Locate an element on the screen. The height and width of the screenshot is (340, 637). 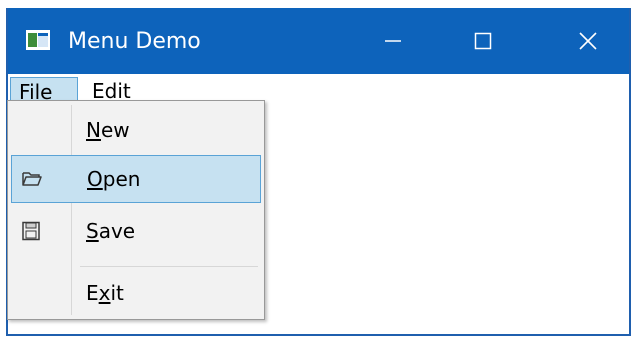
menu-item-open-mnemonic: O is located at coordinates (95, 179).